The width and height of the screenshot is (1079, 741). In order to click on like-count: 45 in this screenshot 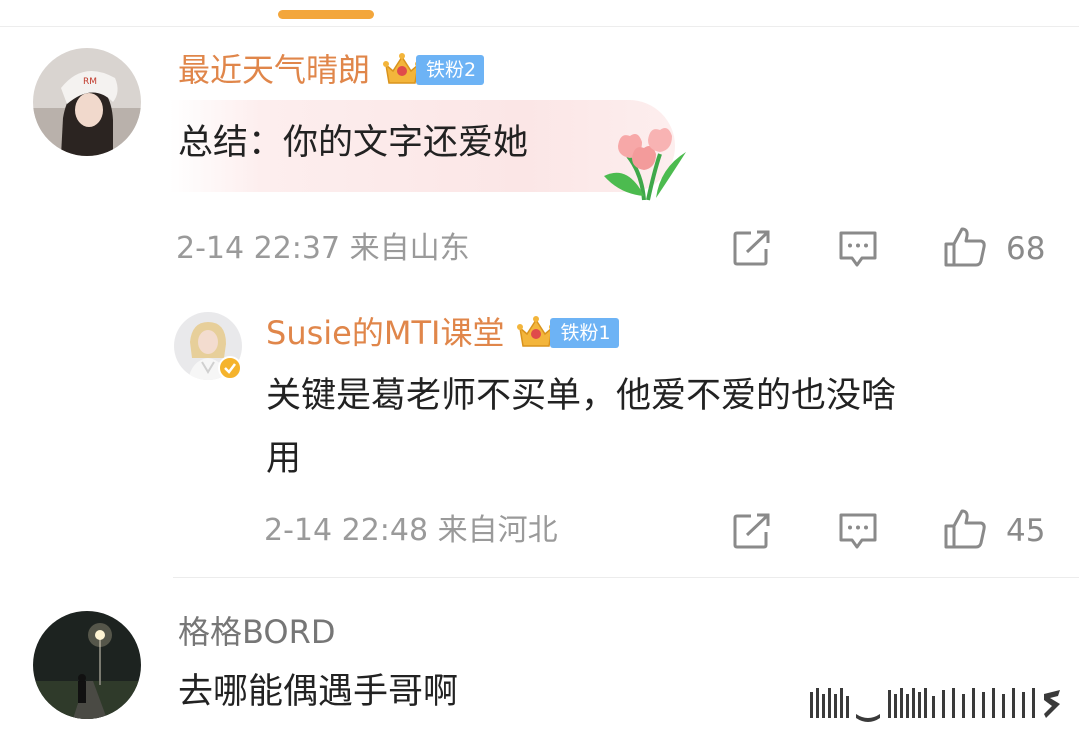, I will do `click(1026, 531)`.